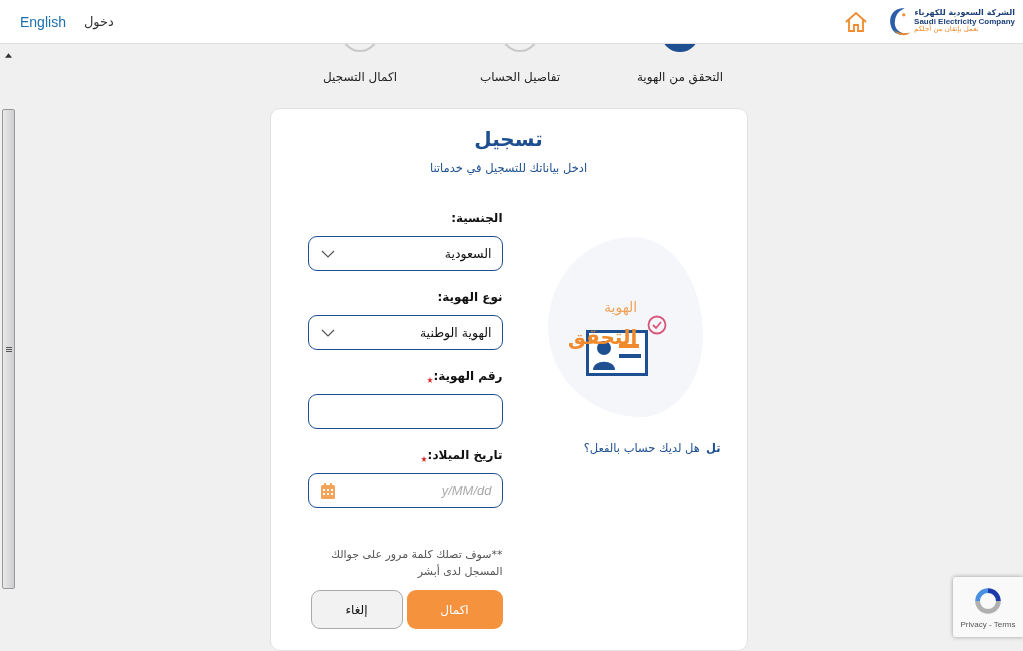 This screenshot has width=1023, height=651. Describe the element at coordinates (405, 332) in the screenshot. I see `dropdown-field: الهوية الوطنية` at that location.